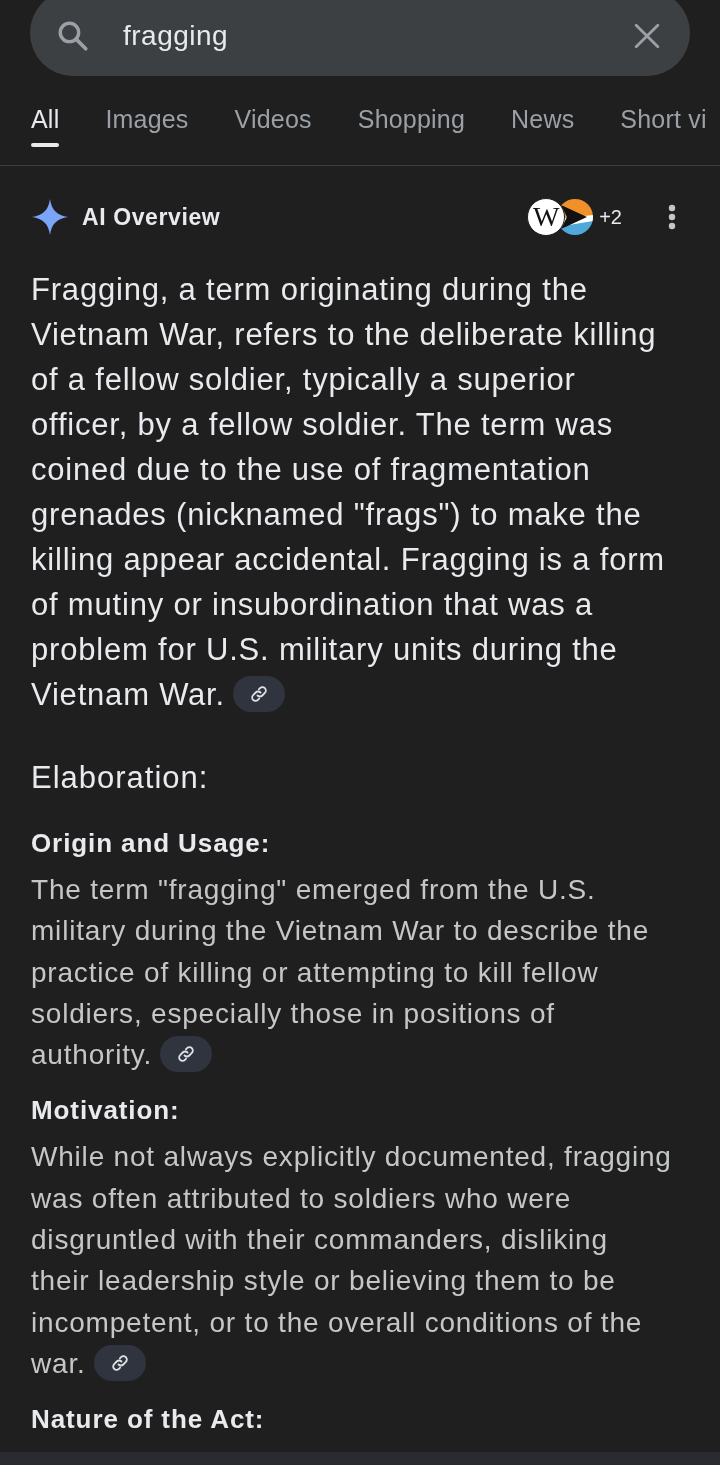  Describe the element at coordinates (120, 778) in the screenshot. I see `elaboration-heading: Elaboration:` at that location.